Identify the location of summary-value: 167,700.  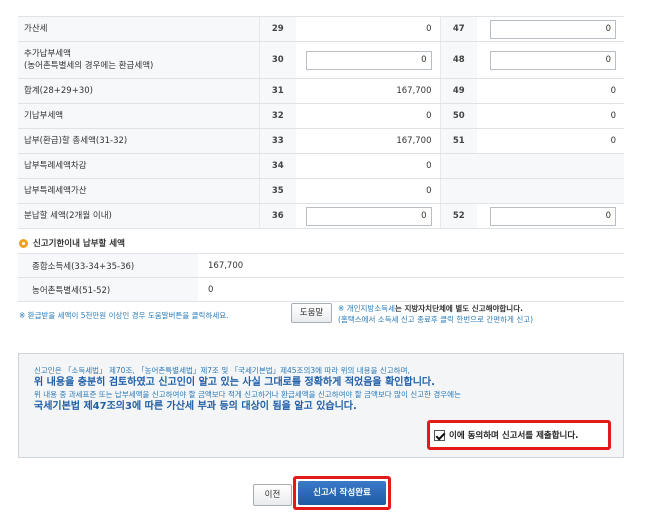
(411, 265).